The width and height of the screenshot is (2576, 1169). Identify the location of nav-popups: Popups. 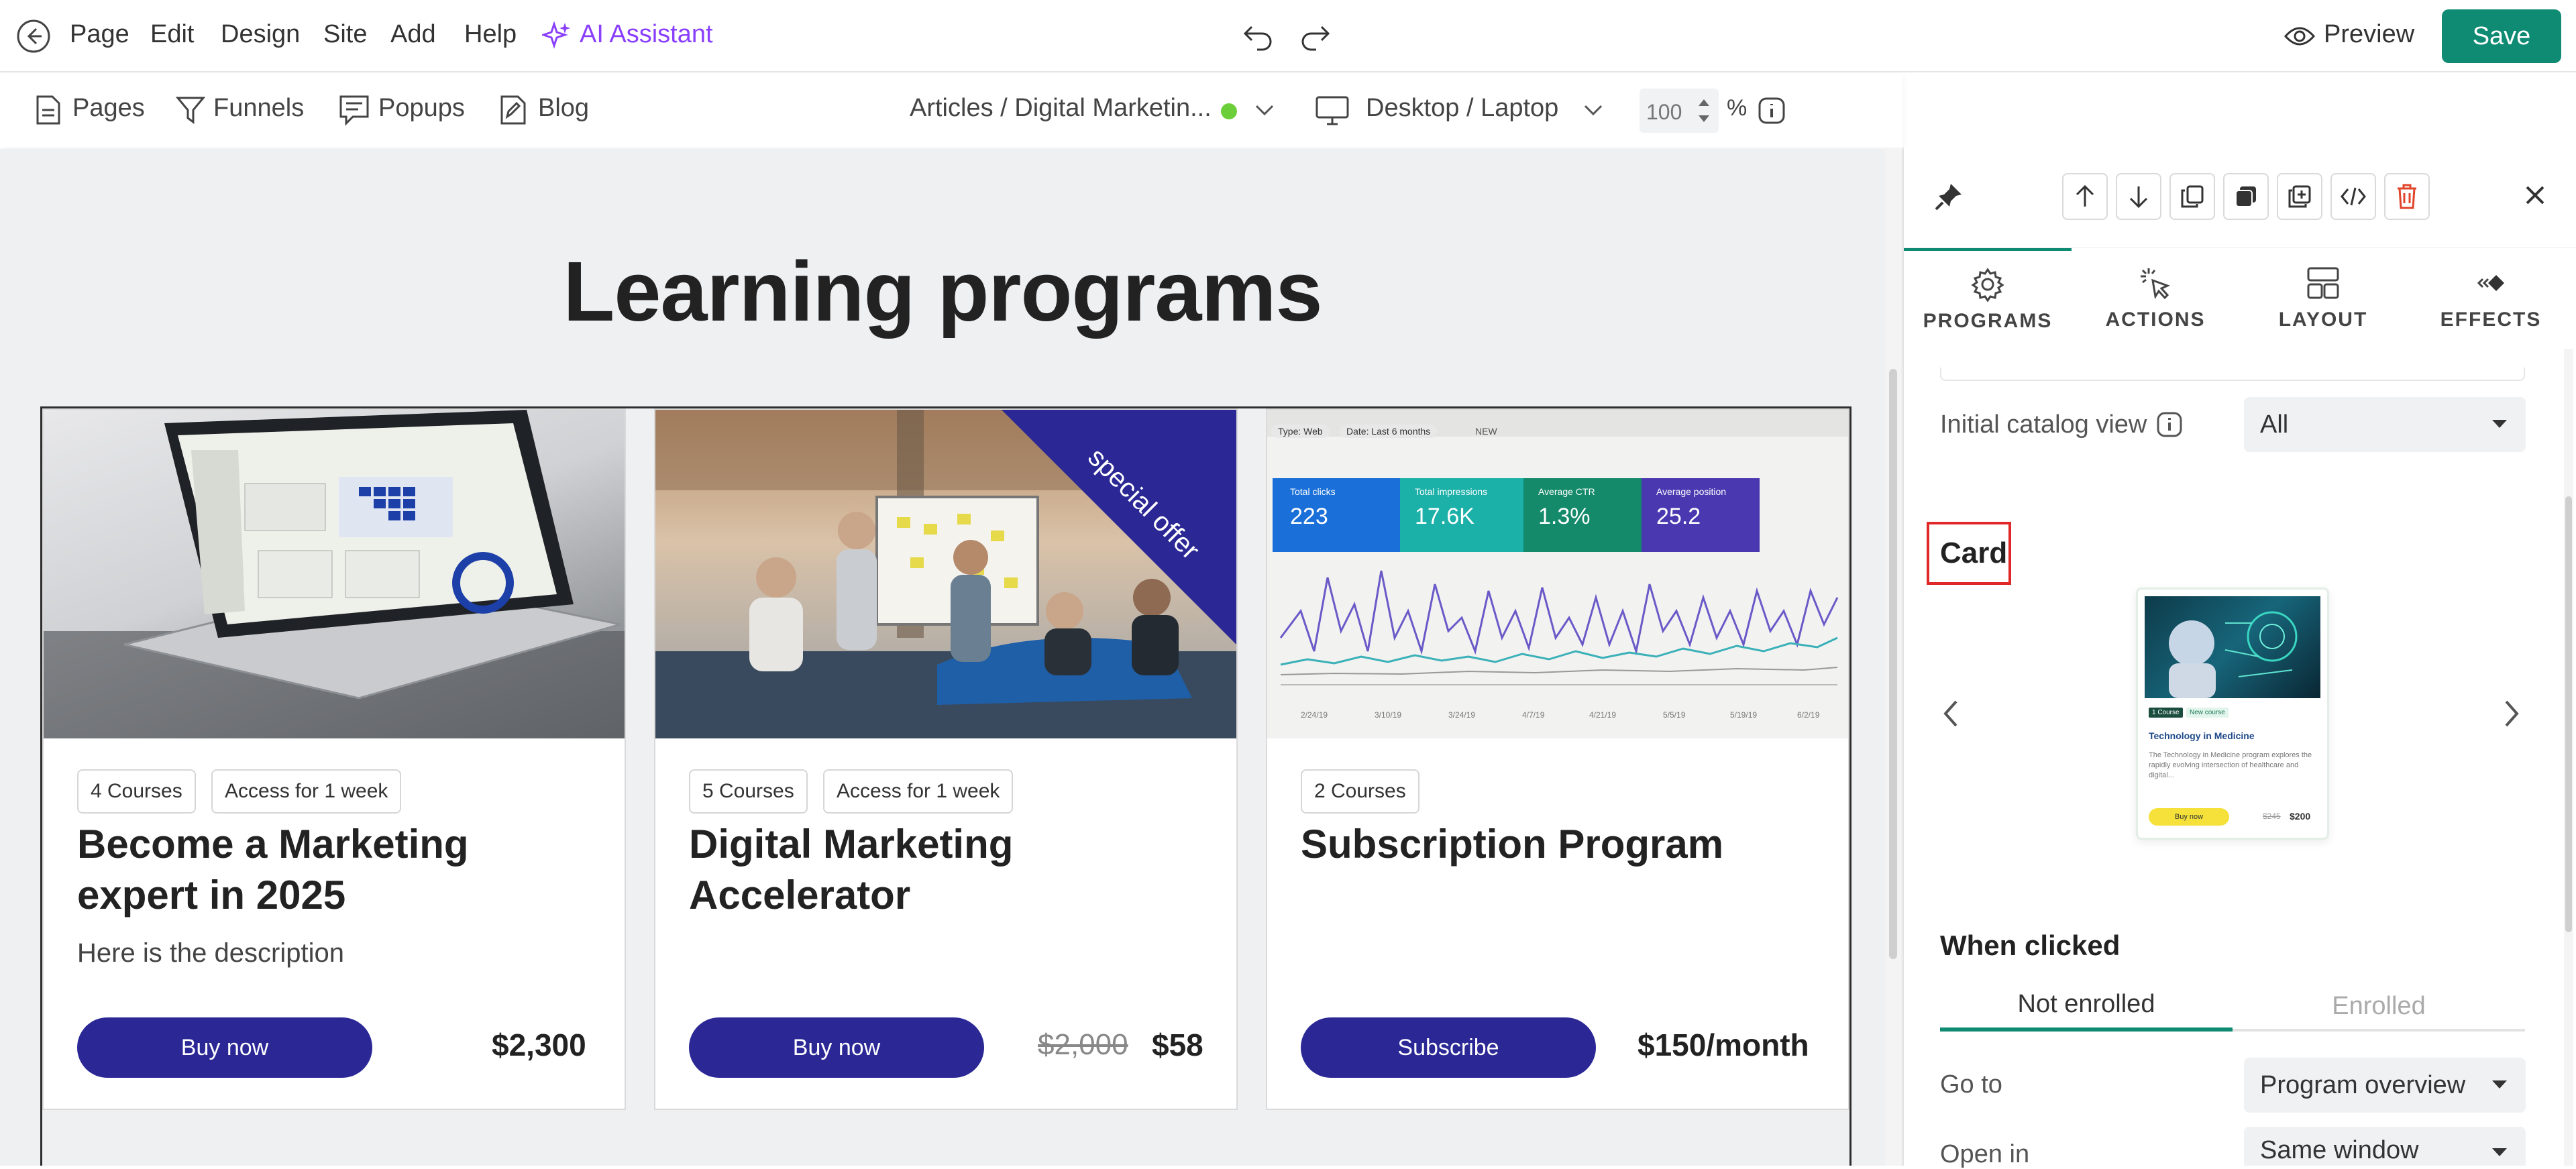
(421, 109).